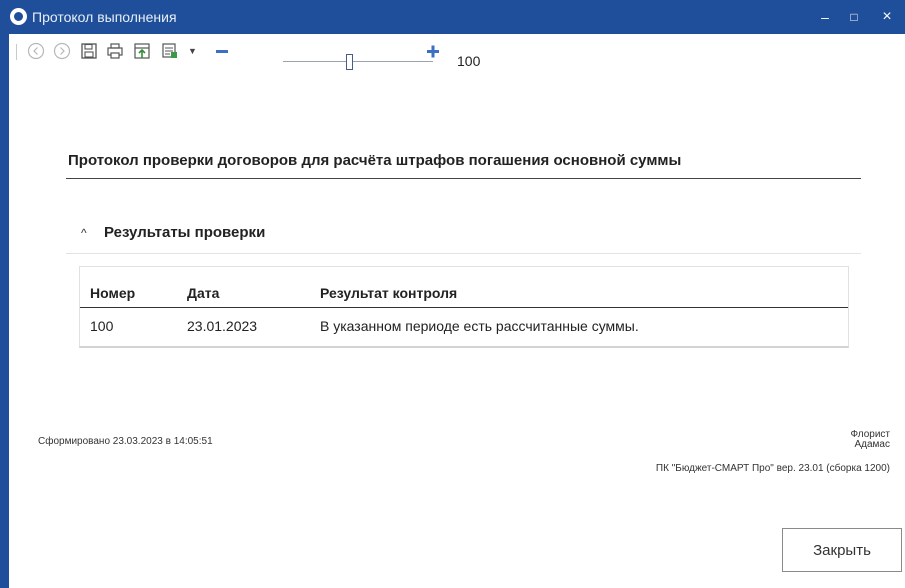 The image size is (905, 588). What do you see at coordinates (452, 17) in the screenshot?
I see `titlebar: Протокол выполнения – □ ×` at bounding box center [452, 17].